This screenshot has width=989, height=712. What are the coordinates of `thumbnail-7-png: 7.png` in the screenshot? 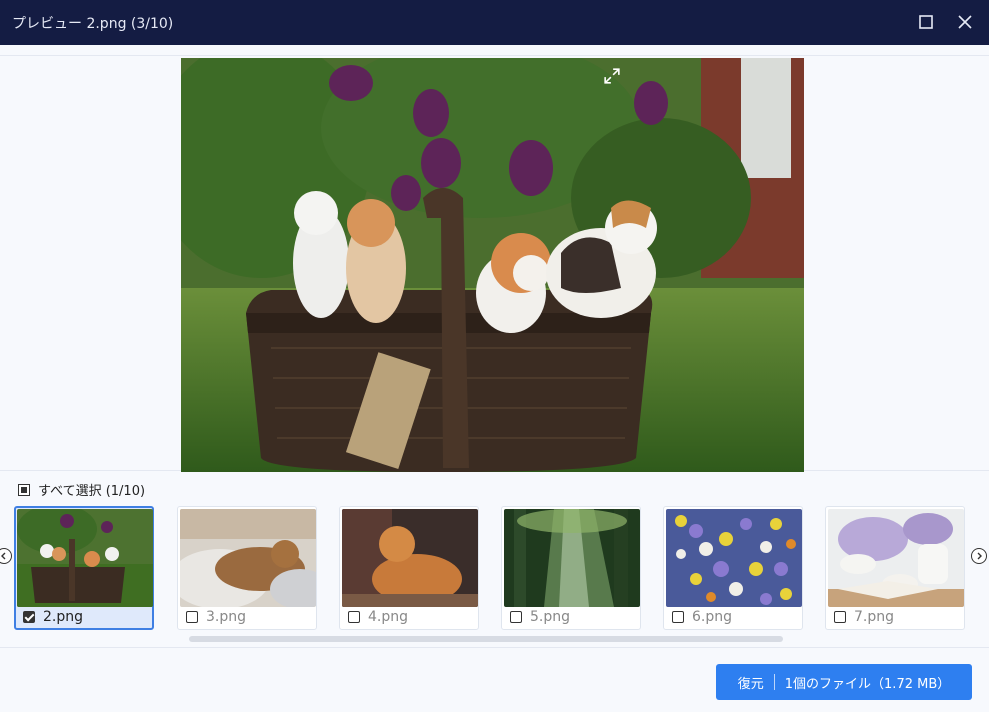 It's located at (895, 568).